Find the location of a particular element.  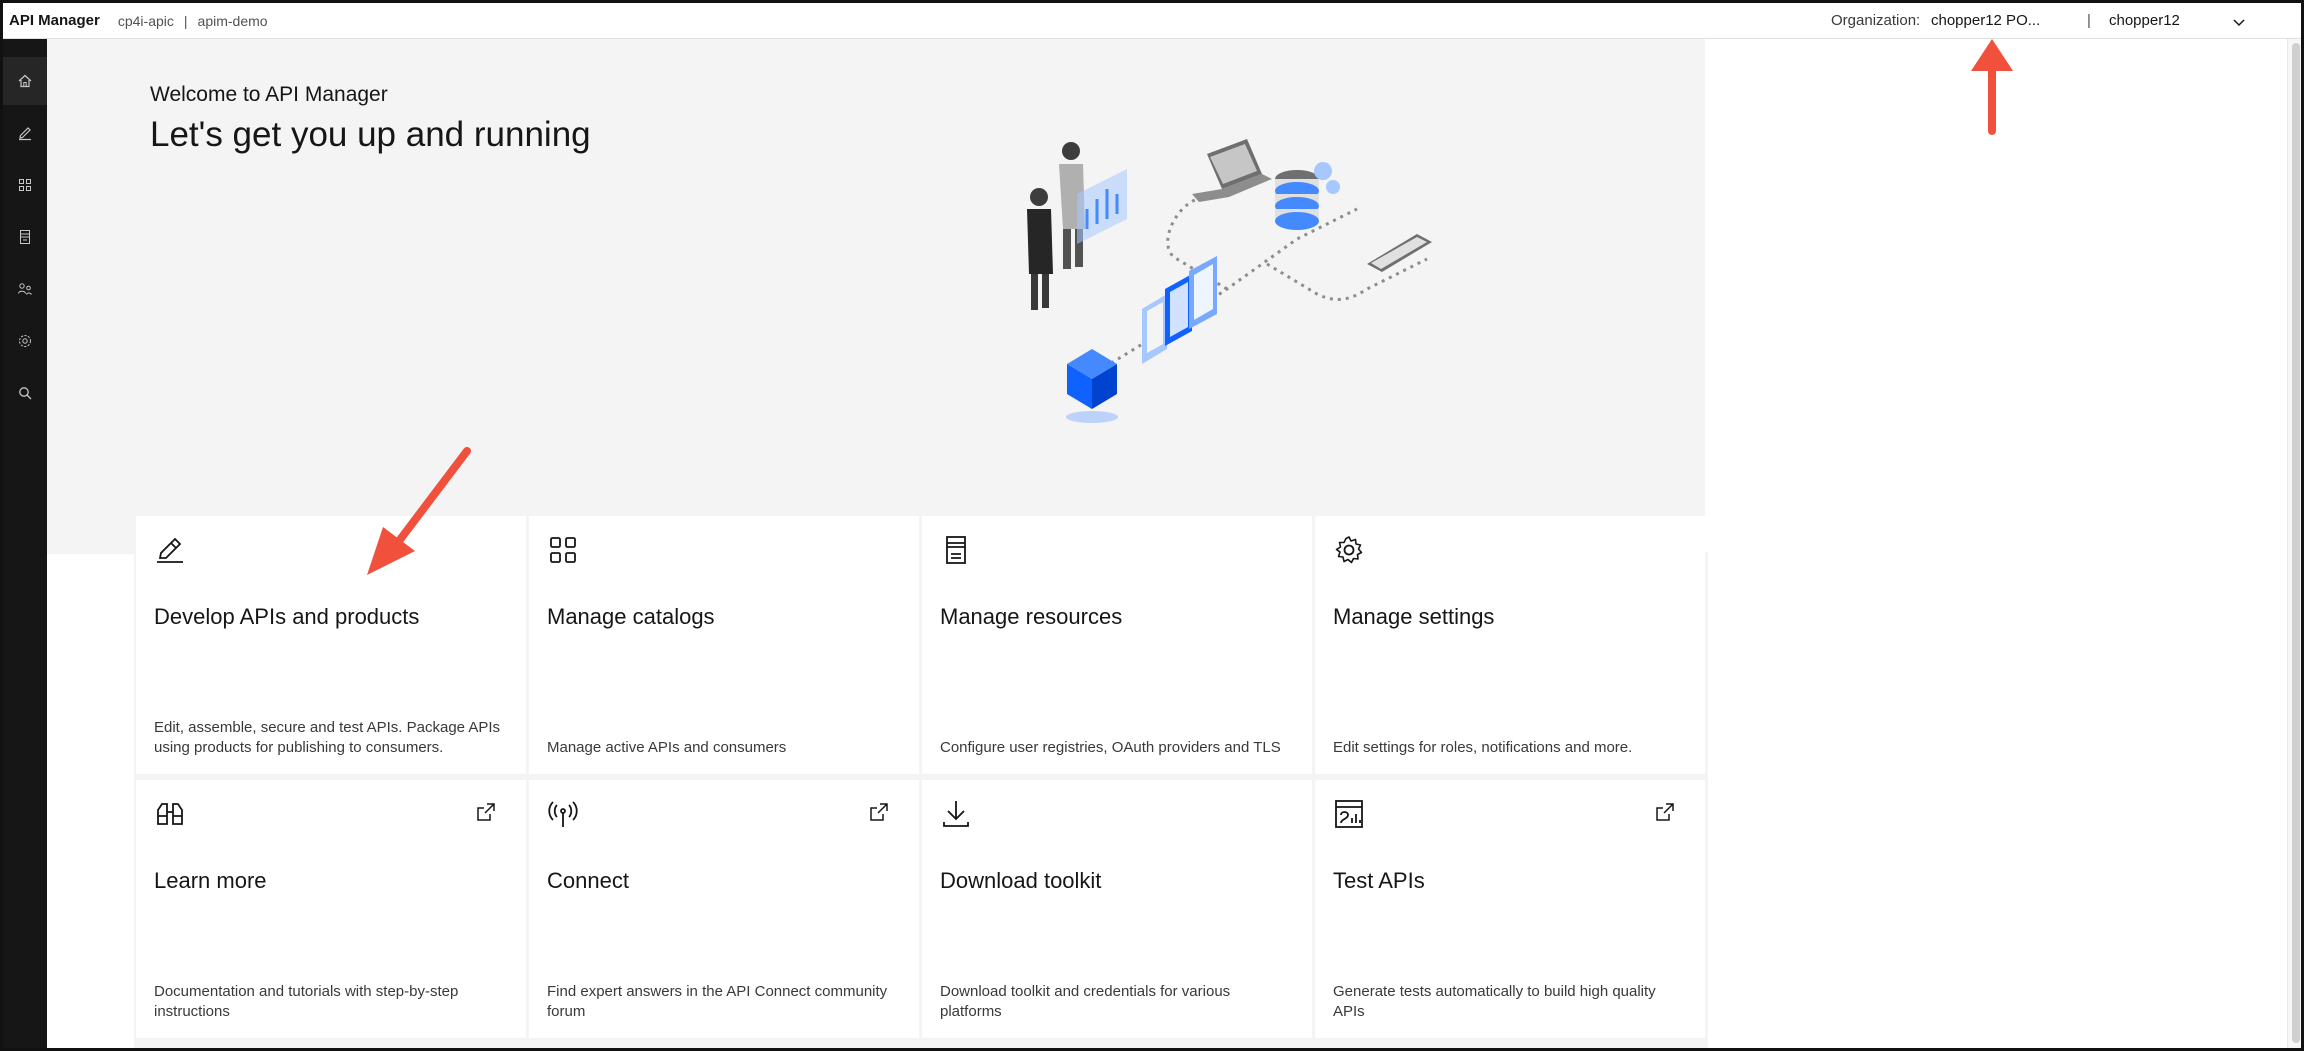

catalog-icon is located at coordinates (25, 185).